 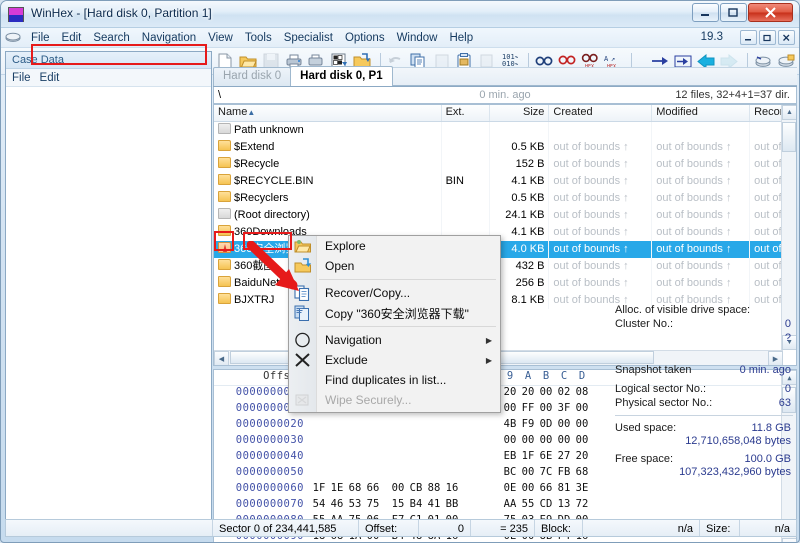 I want to click on column-header-created: Created, so click(x=601, y=113).